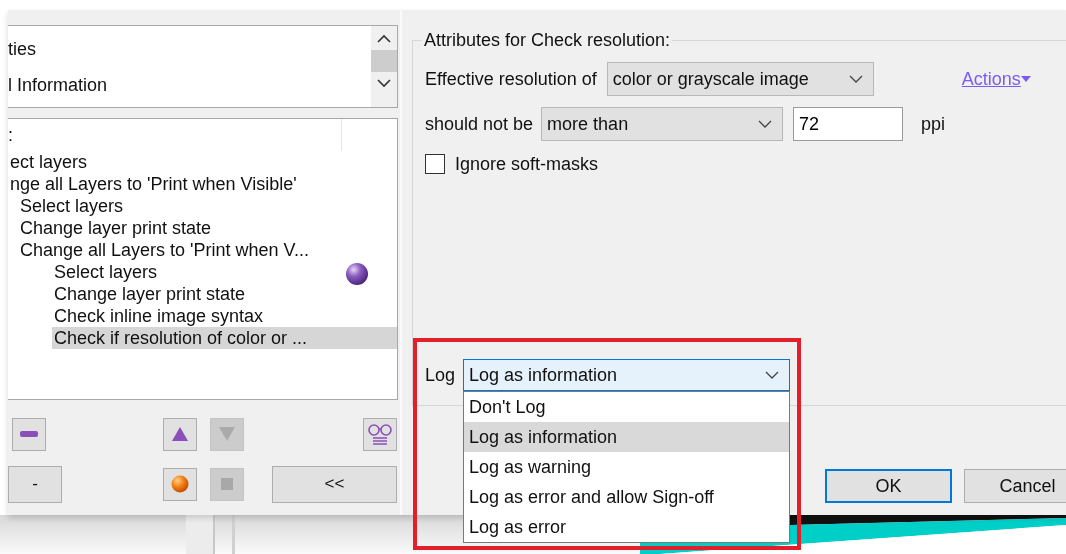 The width and height of the screenshot is (1066, 554). Describe the element at coordinates (189, 90) in the screenshot. I see `list-item: l Information` at that location.